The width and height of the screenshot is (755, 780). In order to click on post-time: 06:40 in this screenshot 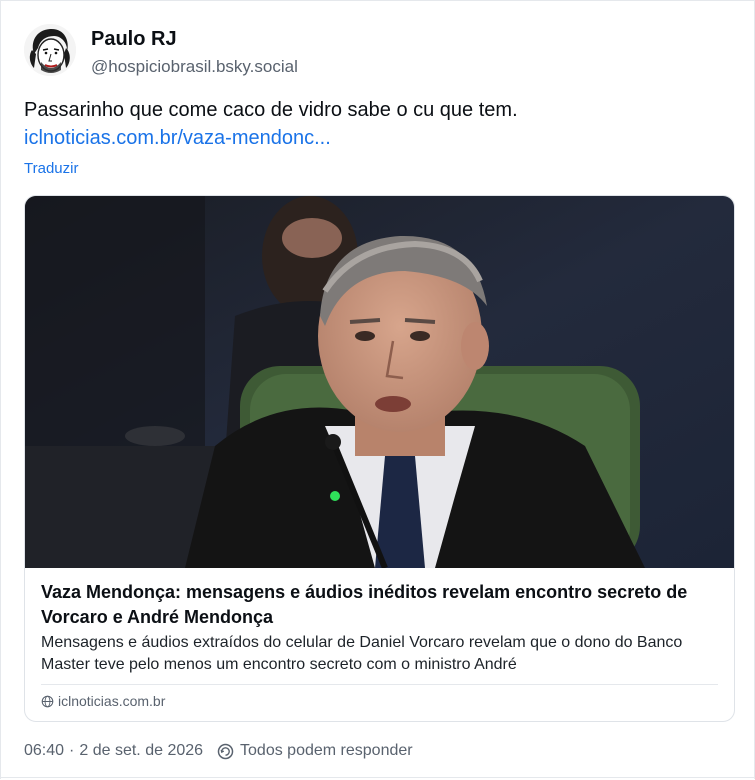, I will do `click(44, 751)`.